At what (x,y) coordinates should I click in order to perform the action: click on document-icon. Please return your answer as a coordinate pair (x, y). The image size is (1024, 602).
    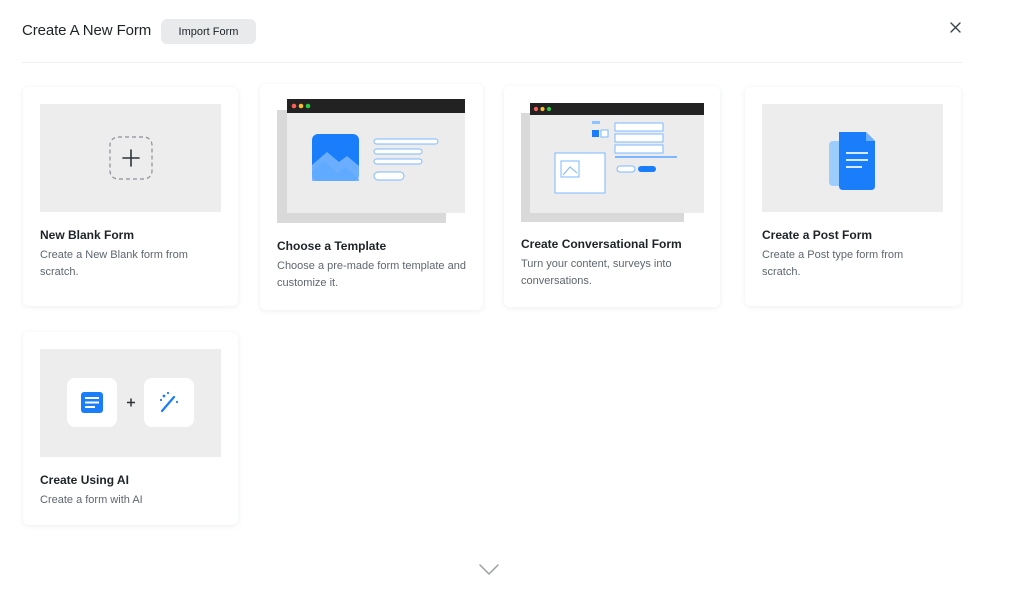
    Looking at the image, I should click on (852, 161).